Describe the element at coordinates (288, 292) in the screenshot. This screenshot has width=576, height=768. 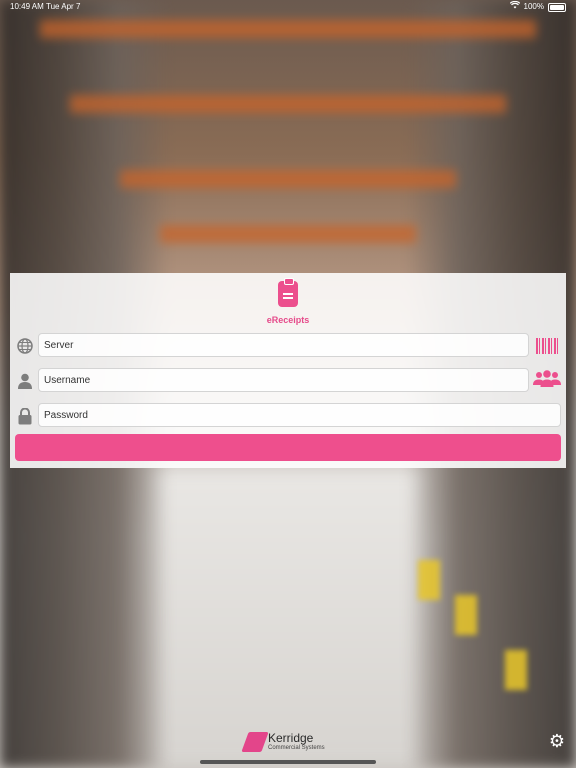
I see `clipboard-icon` at that location.